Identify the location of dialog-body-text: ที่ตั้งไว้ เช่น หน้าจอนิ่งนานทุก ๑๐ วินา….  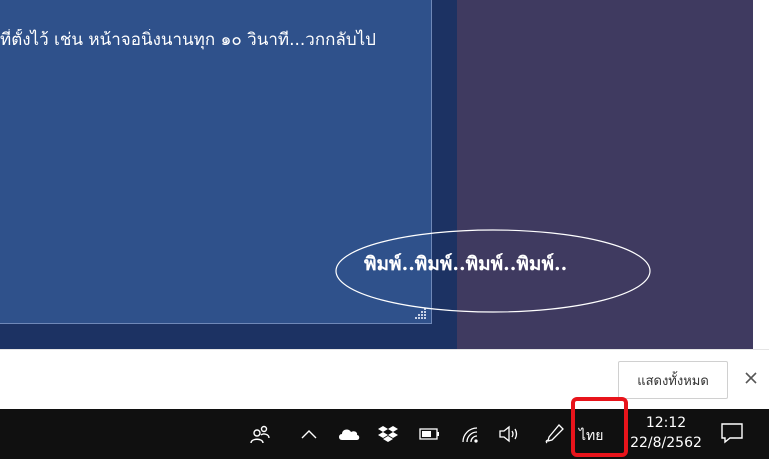
(188, 40).